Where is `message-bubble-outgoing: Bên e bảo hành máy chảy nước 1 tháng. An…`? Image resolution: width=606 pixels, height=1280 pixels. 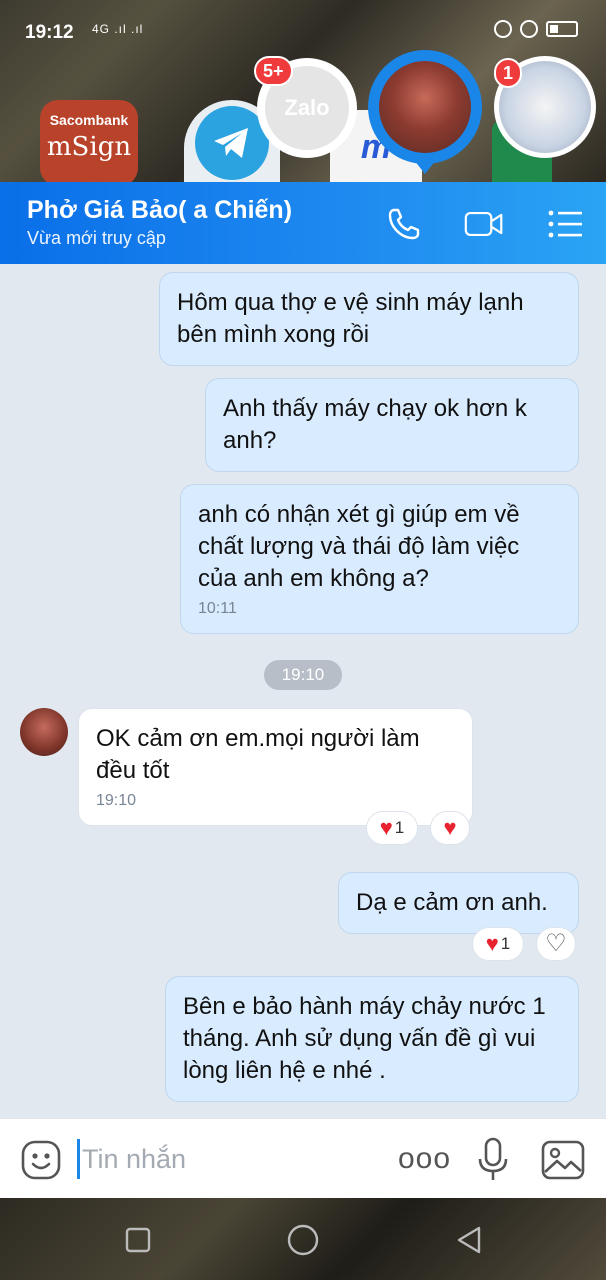
message-bubble-outgoing: Bên e bảo hành máy chảy nước 1 tháng. An… is located at coordinates (372, 1039).